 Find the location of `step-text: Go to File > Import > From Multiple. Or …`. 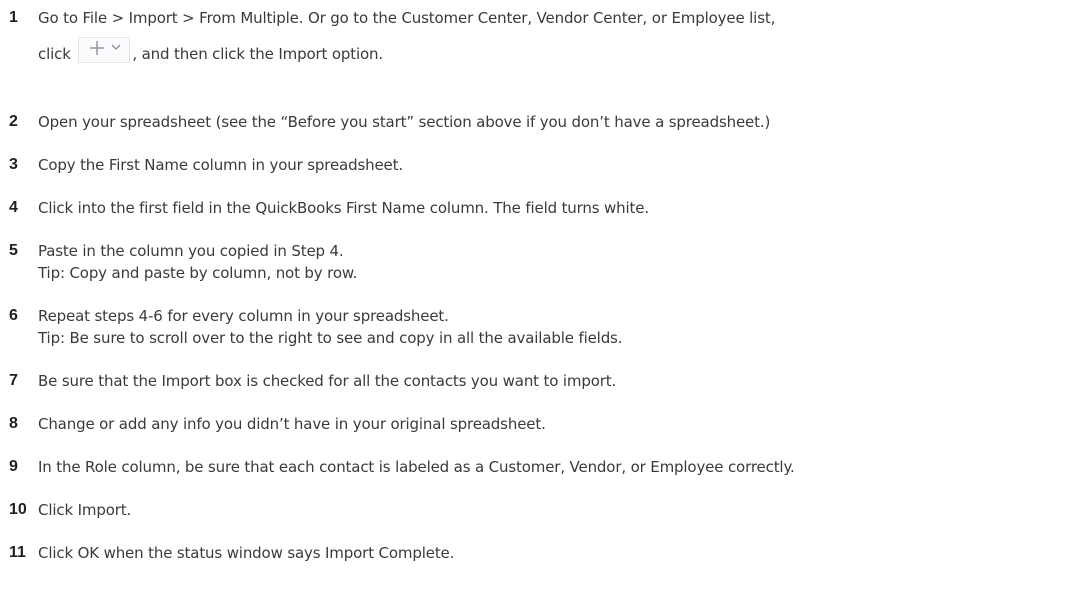

step-text: Go to File > Import > From Multiple. Or … is located at coordinates (406, 36).